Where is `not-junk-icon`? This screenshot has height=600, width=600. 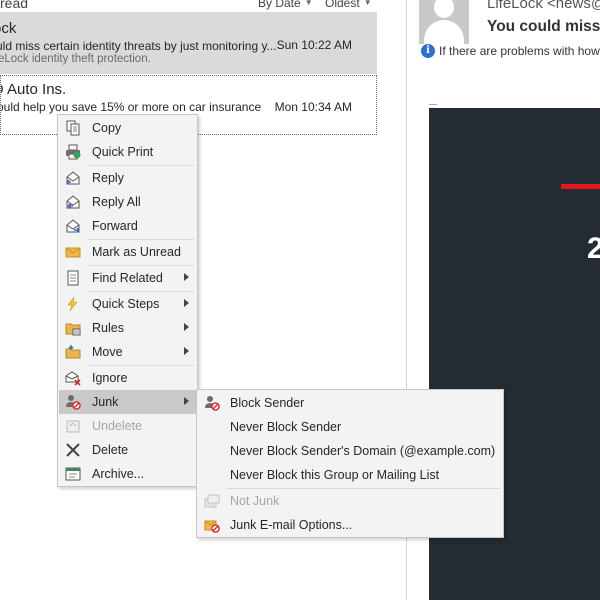
not-junk-icon is located at coordinates (212, 501).